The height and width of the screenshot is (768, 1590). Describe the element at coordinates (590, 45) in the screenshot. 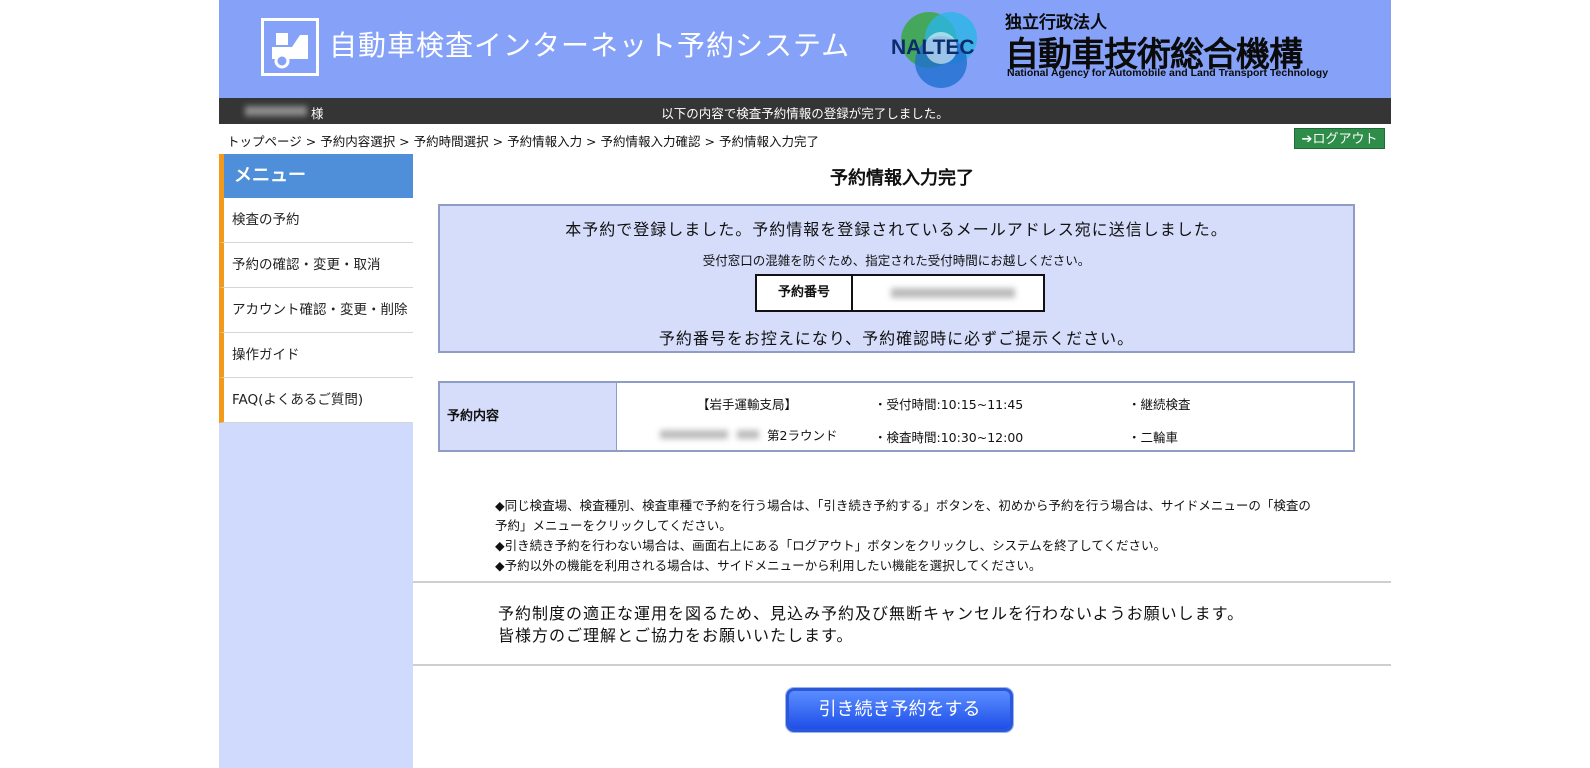

I see `system-title: 自動車検査インターネット予約システム` at that location.